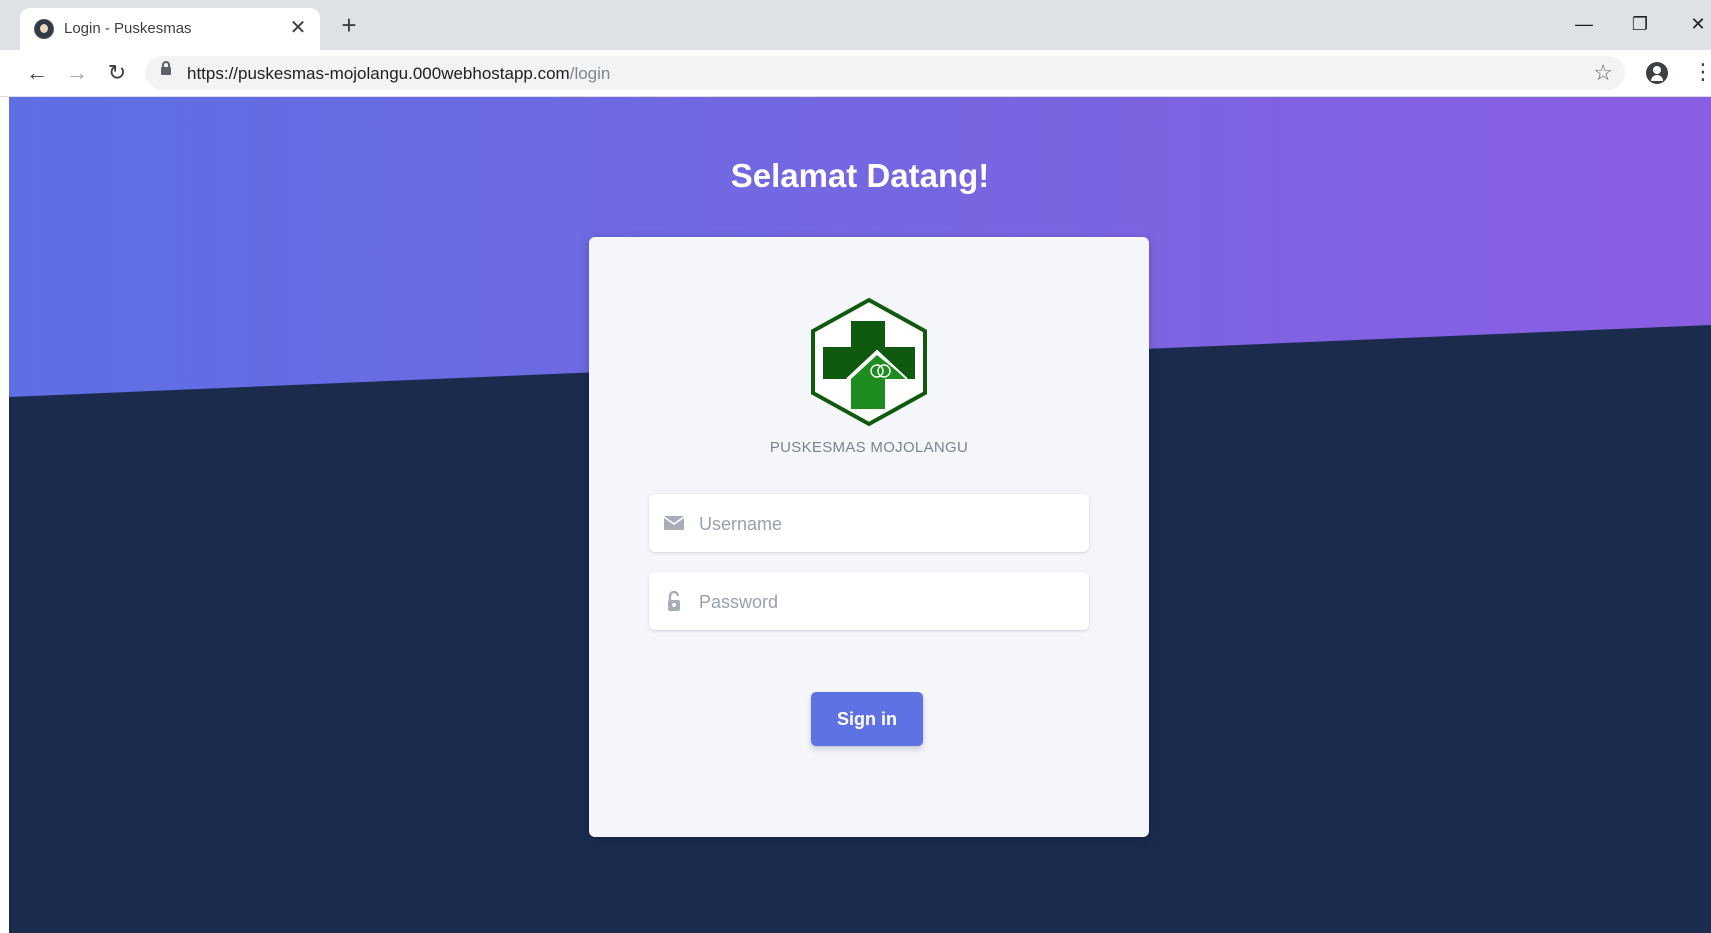  What do you see at coordinates (1603, 73) in the screenshot?
I see `bookmark-star-icon: ☆` at bounding box center [1603, 73].